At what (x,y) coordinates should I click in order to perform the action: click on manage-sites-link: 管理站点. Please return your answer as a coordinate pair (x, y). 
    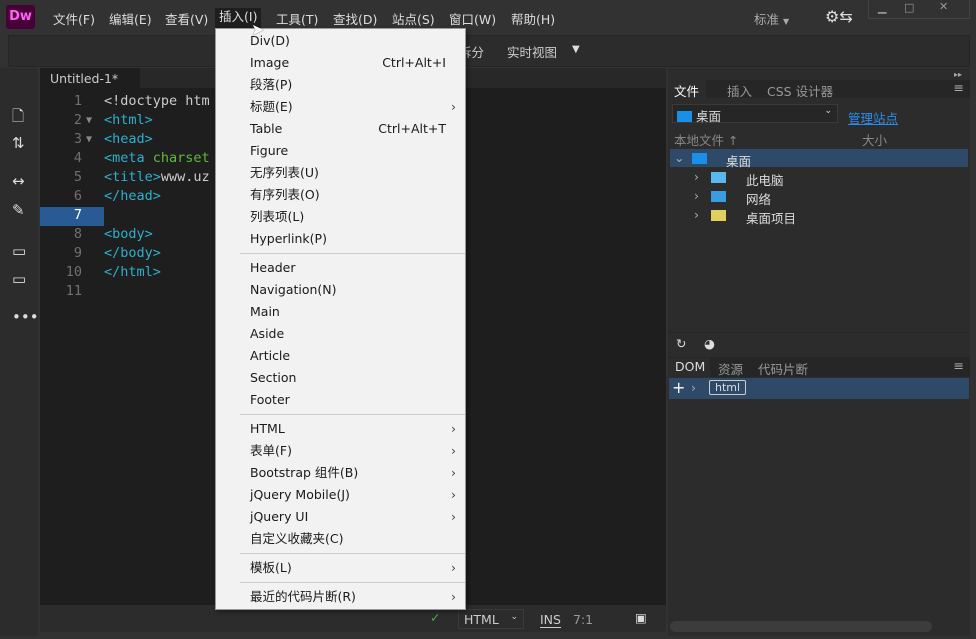
    Looking at the image, I should click on (873, 117).